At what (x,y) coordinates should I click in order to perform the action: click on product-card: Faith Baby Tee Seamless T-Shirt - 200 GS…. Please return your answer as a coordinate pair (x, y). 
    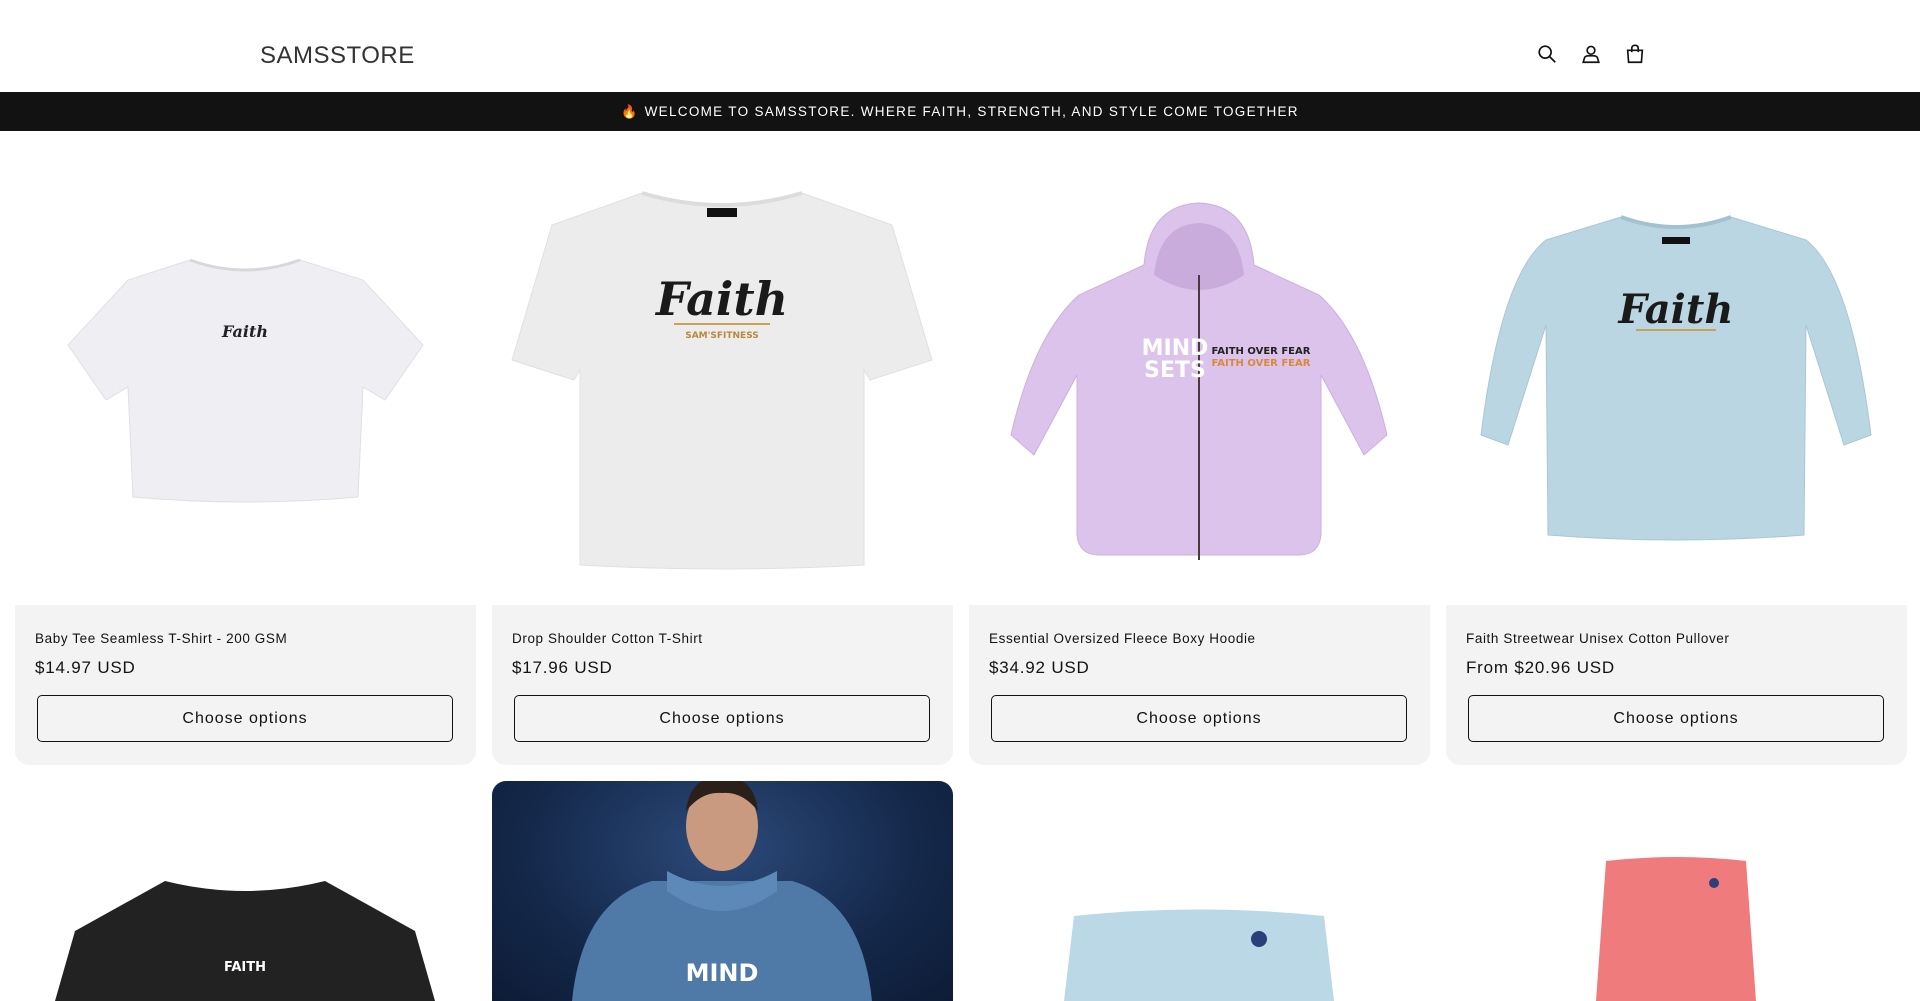
    Looking at the image, I should click on (245, 460).